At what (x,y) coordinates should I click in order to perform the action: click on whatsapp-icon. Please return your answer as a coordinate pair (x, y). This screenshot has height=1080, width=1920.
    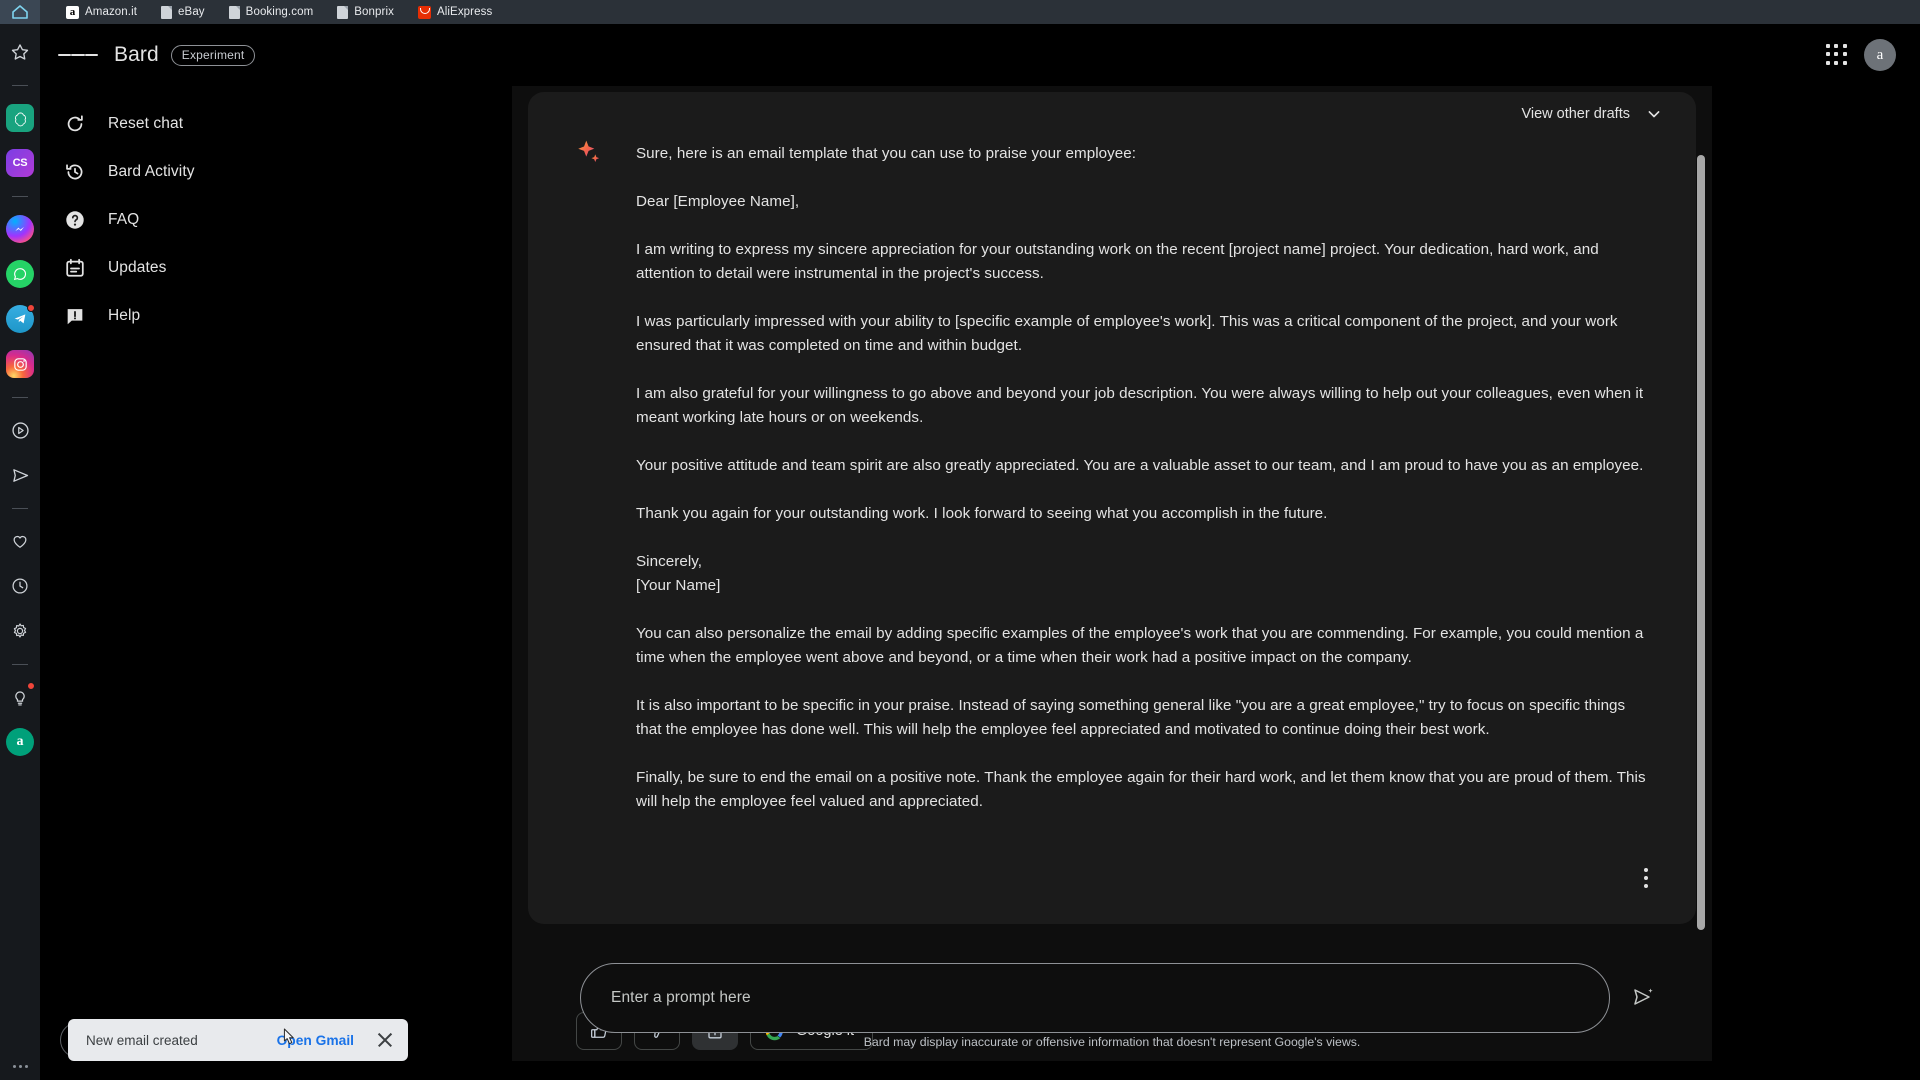
    Looking at the image, I should click on (20, 274).